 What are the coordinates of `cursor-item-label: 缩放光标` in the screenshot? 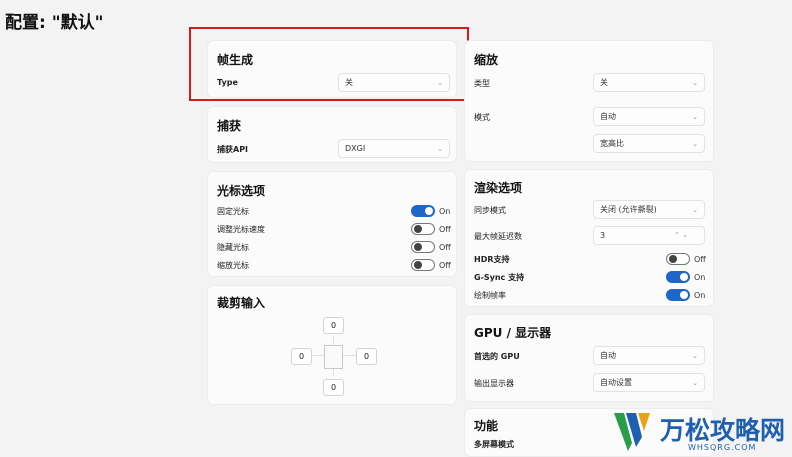 It's located at (233, 265).